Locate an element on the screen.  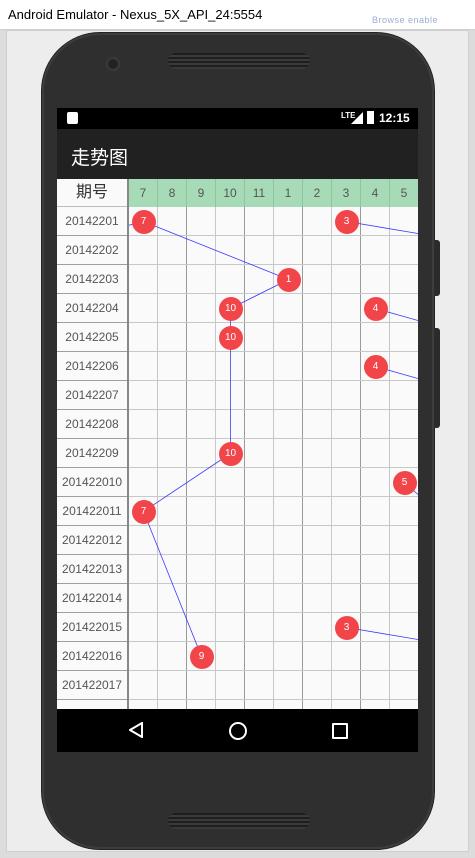
period-row: 20142205 is located at coordinates (92, 337).